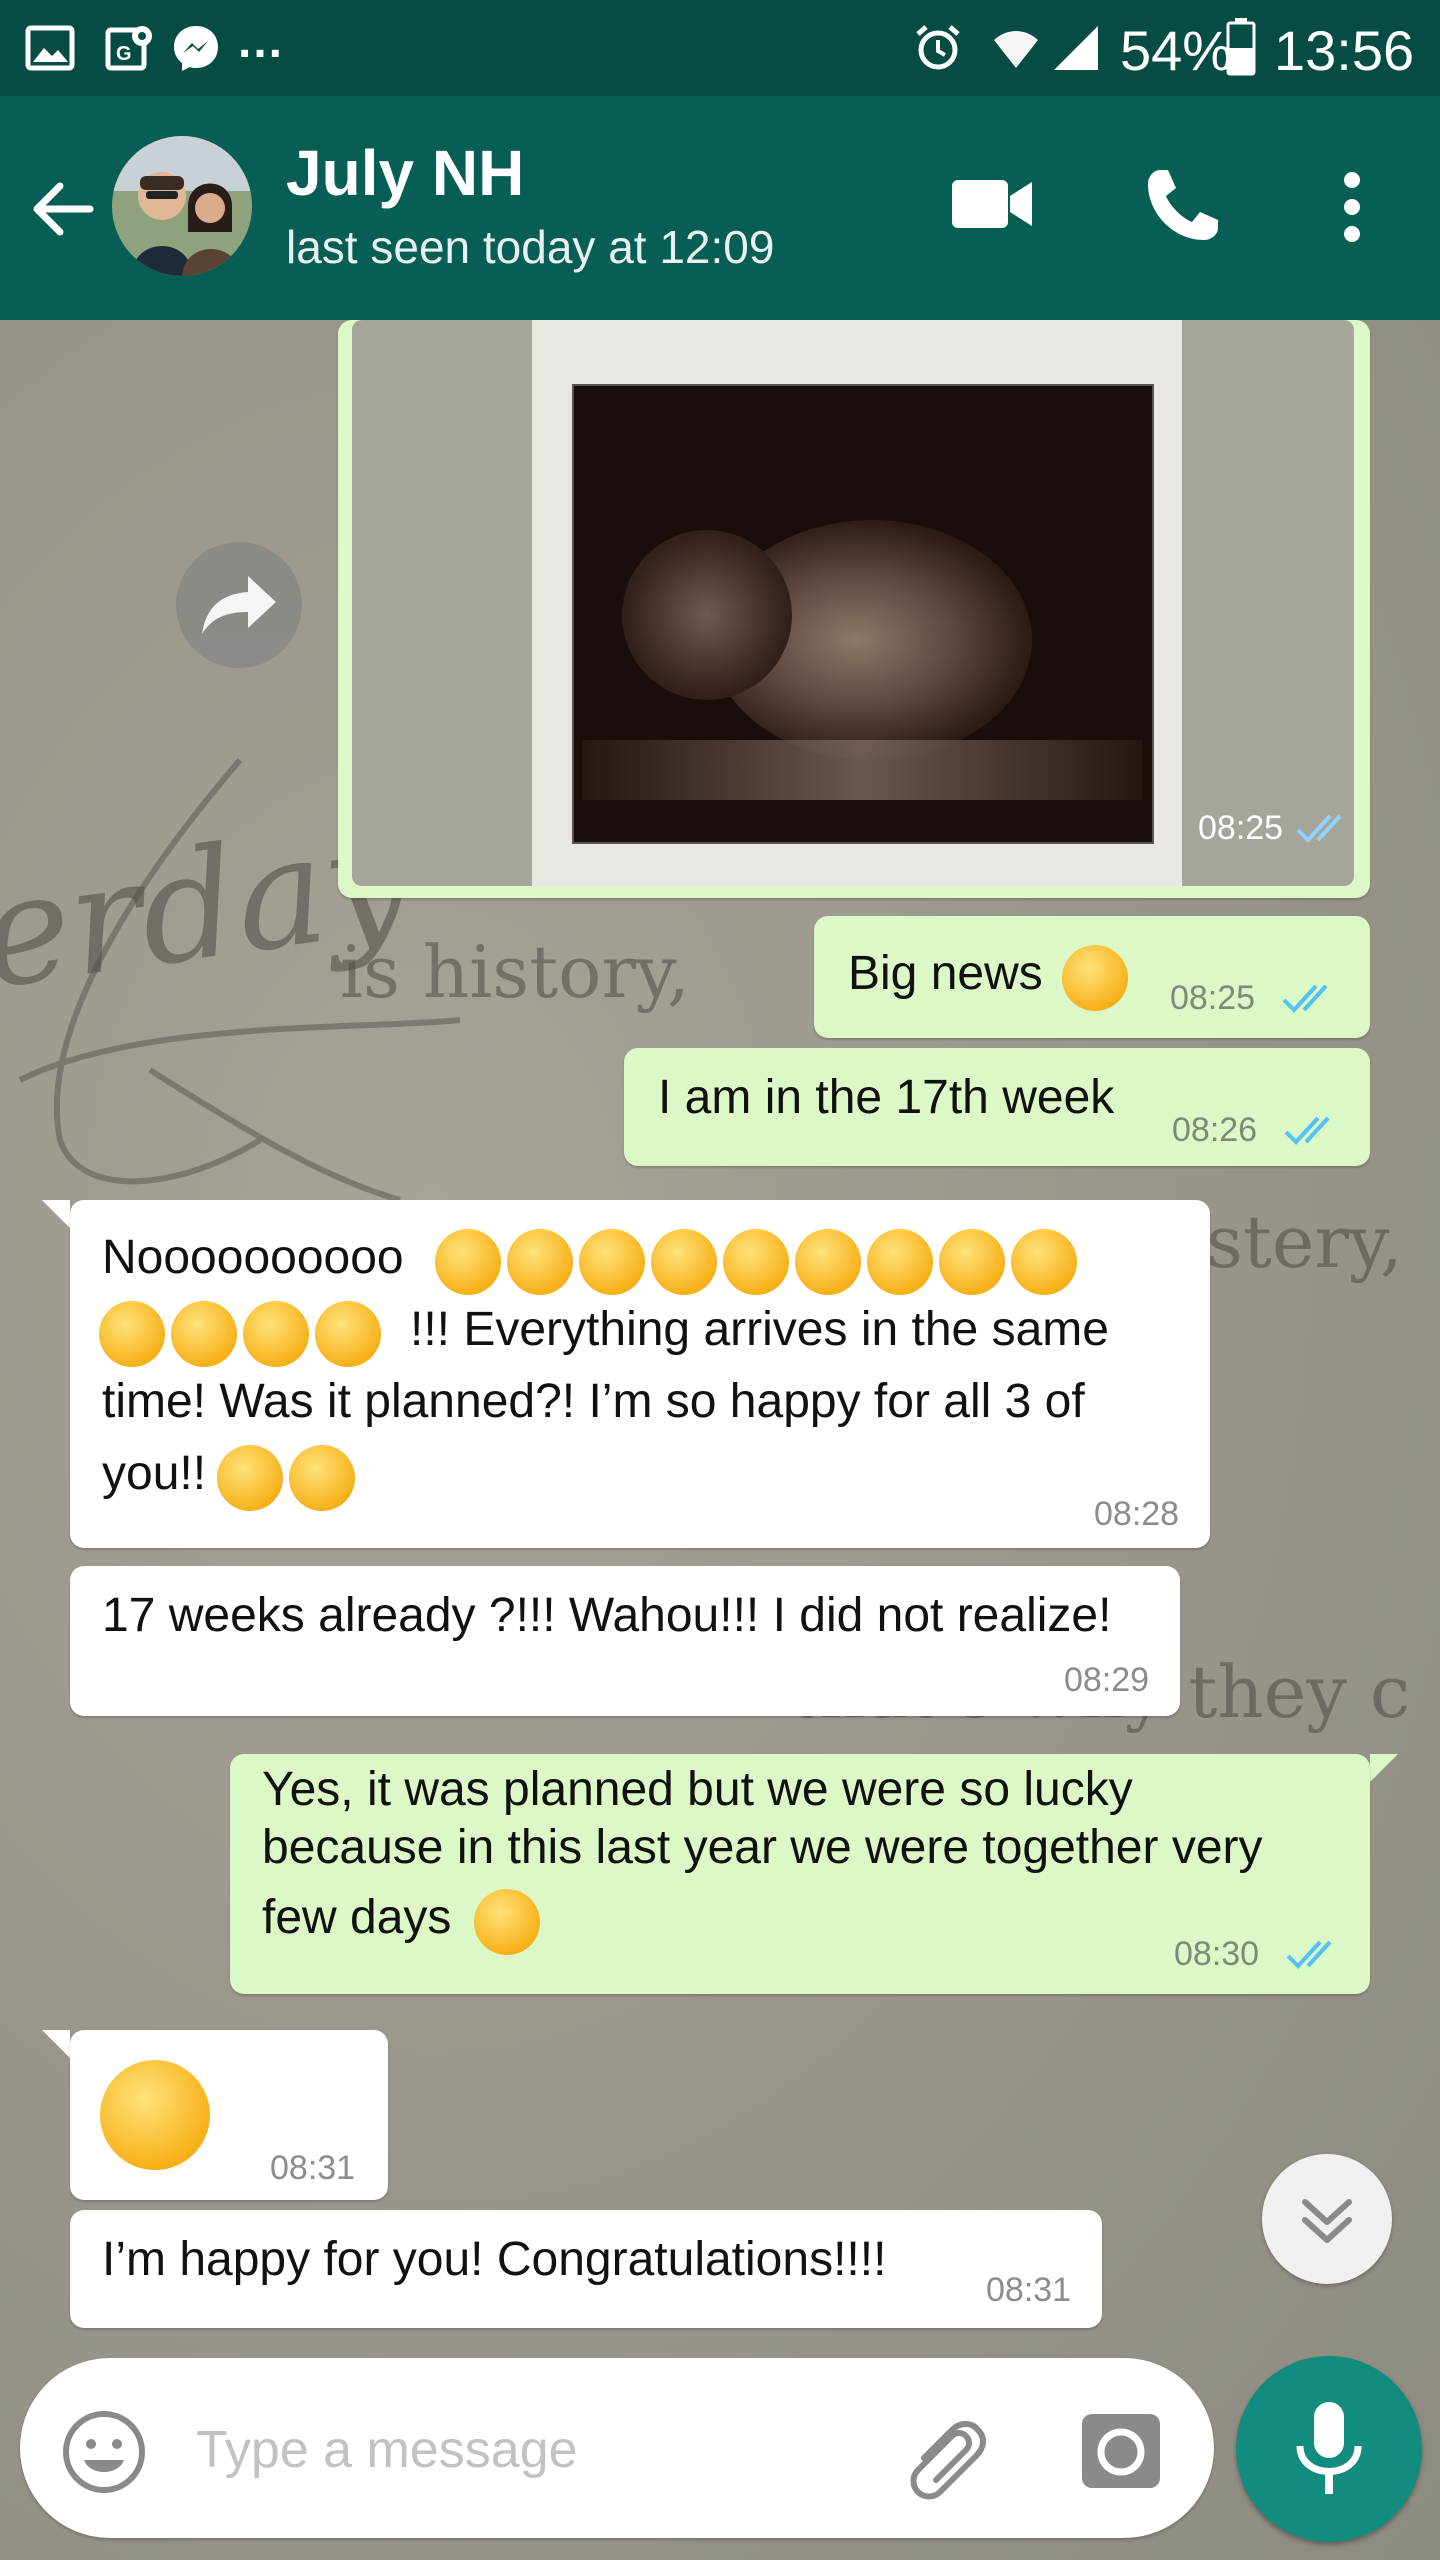  I want to click on maps-icon: G, so click(128, 48).